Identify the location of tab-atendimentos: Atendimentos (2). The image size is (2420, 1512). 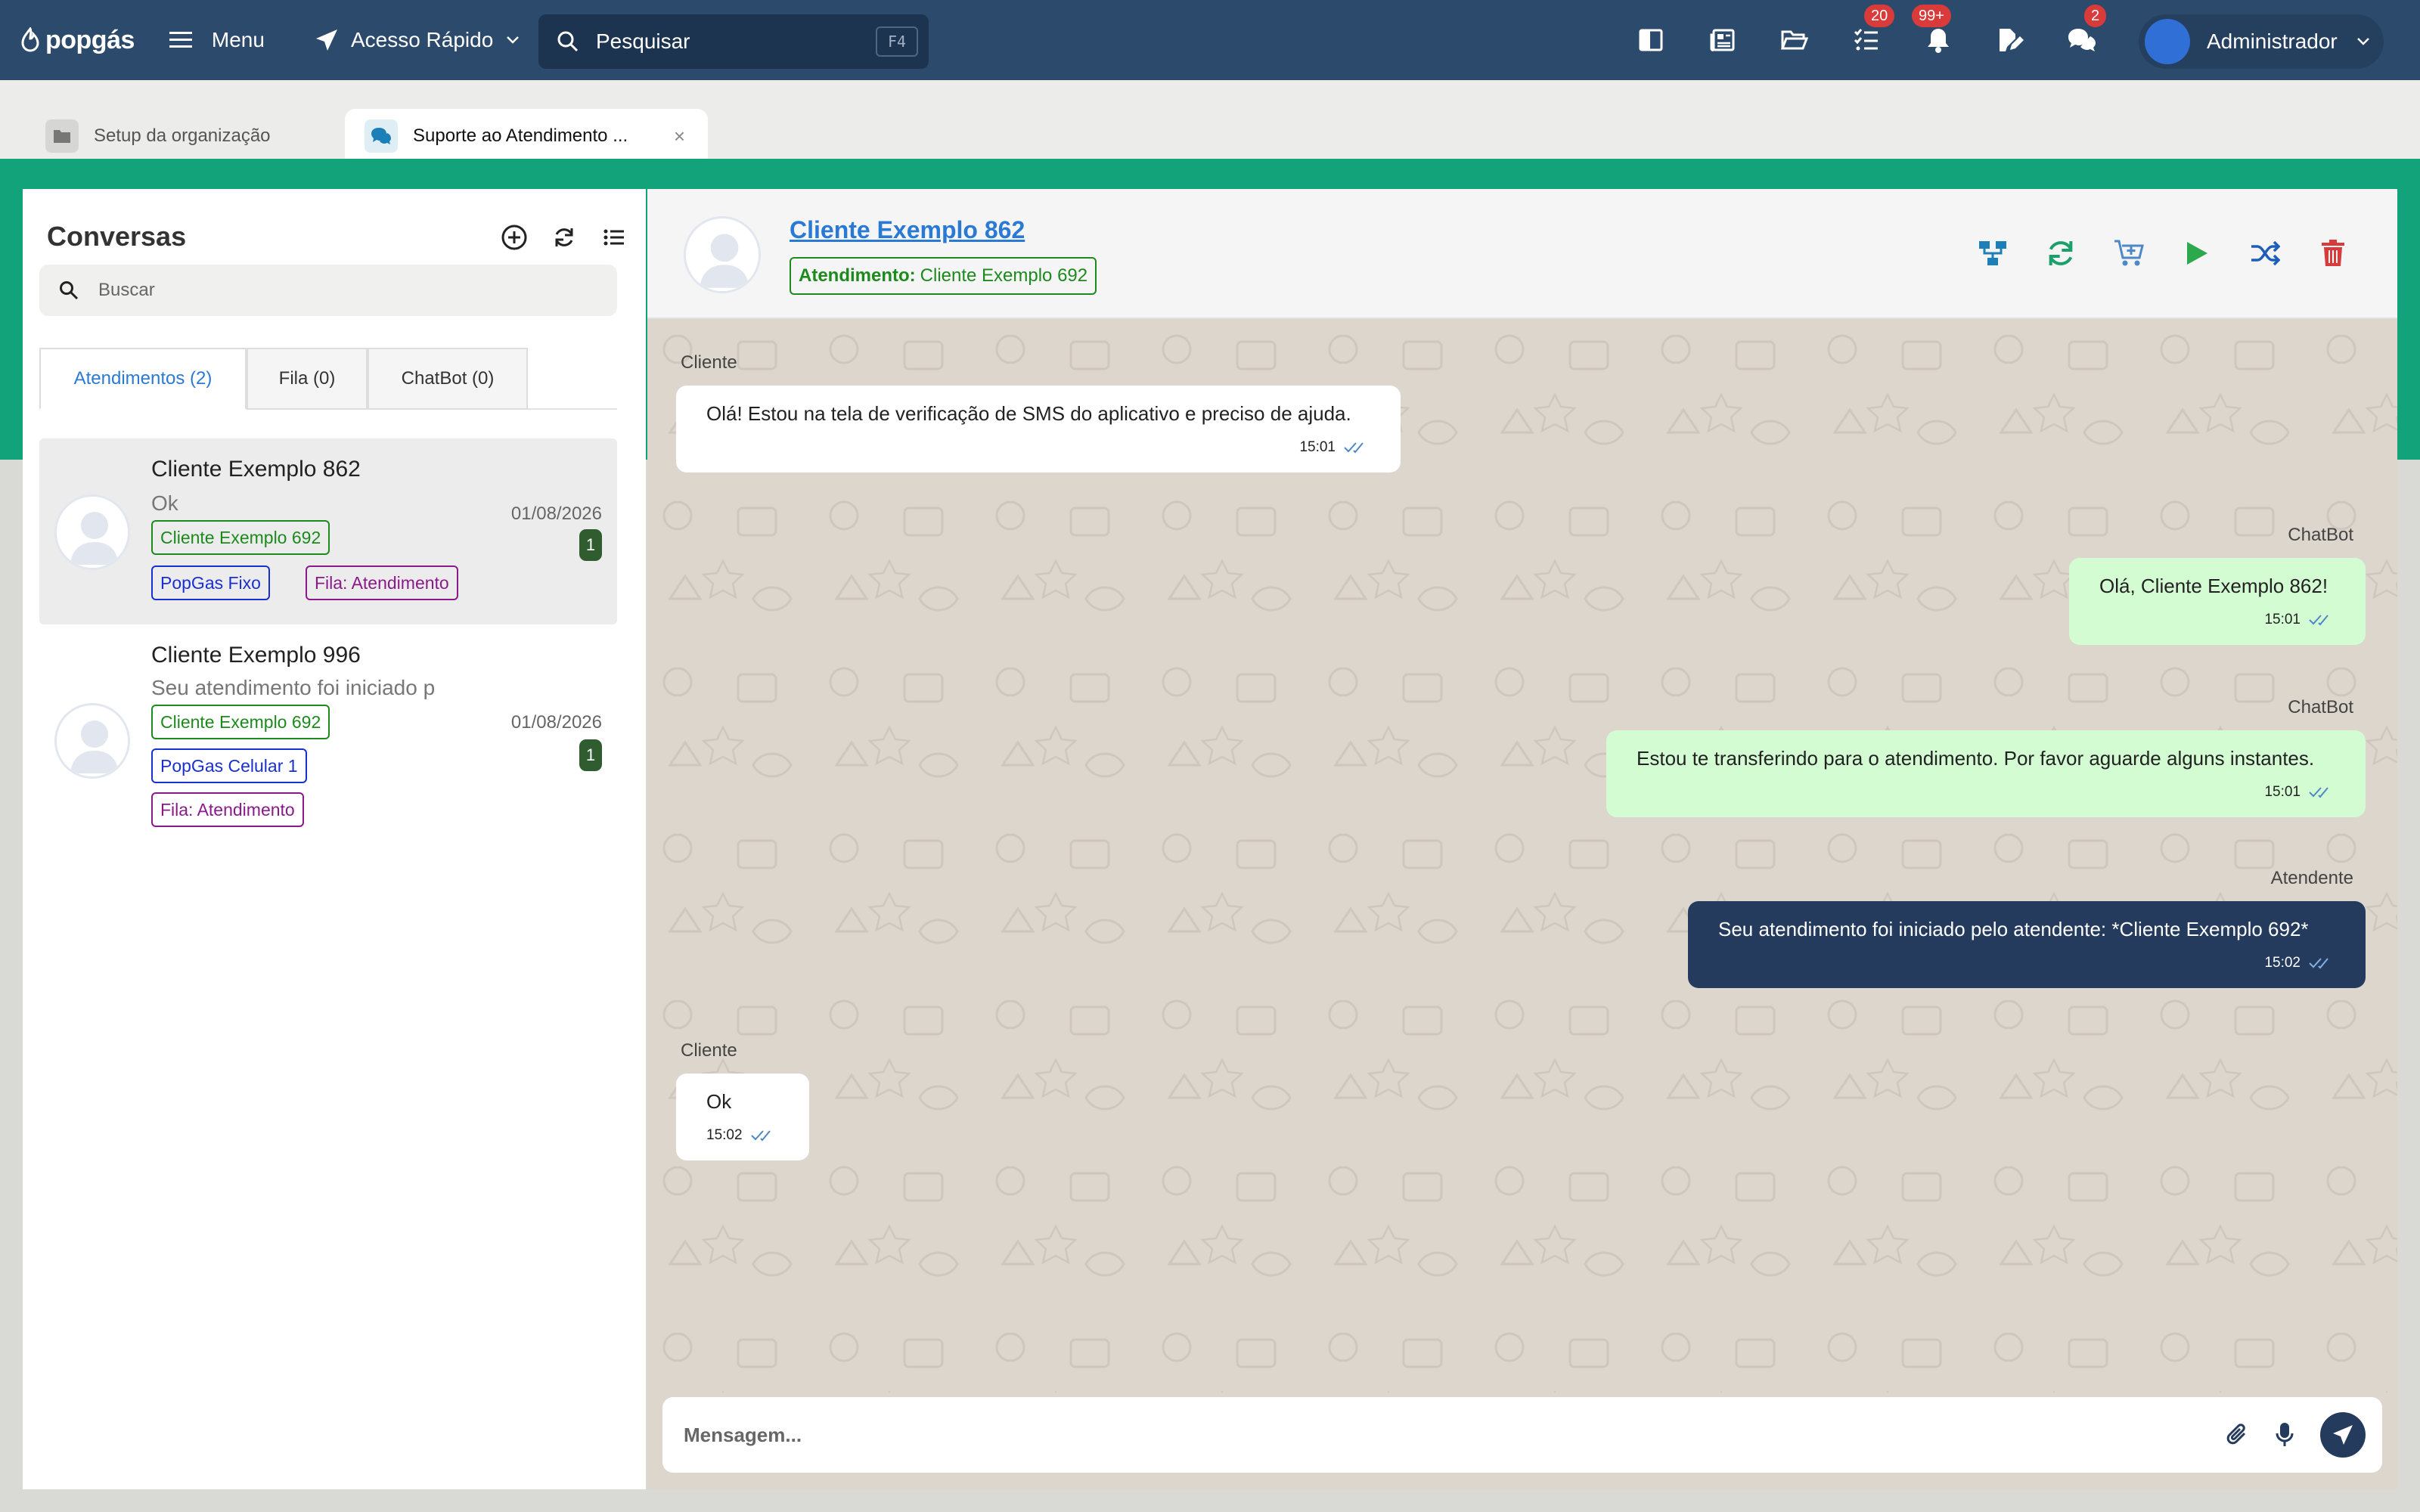
(143, 379).